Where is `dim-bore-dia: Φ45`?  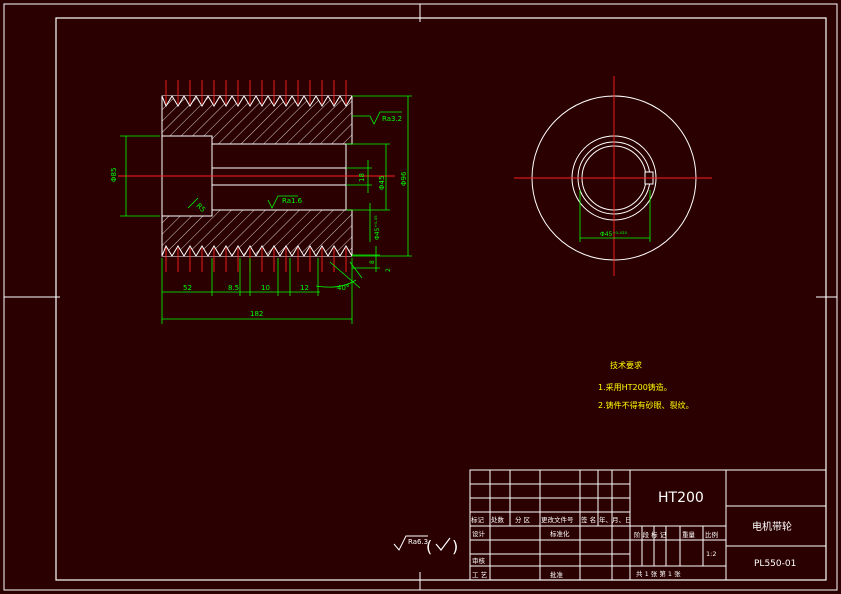 dim-bore-dia: Φ45 is located at coordinates (382, 183).